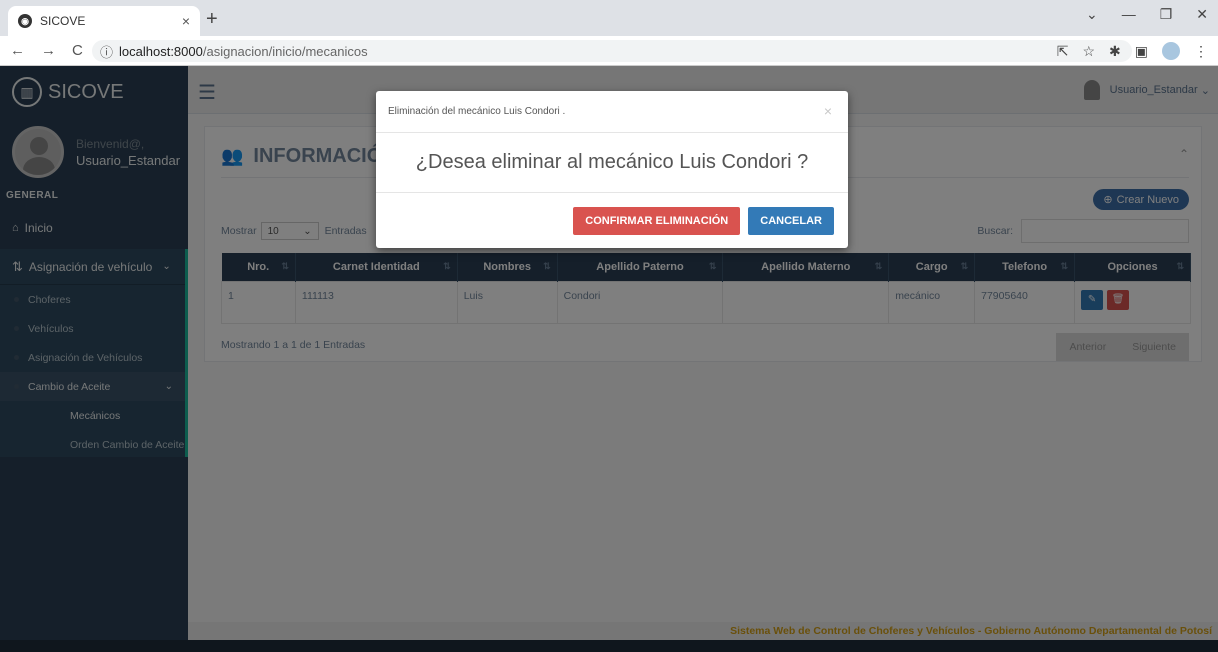 This screenshot has width=1218, height=652. What do you see at coordinates (161, 51) in the screenshot?
I see `url-host: localhost:8000` at bounding box center [161, 51].